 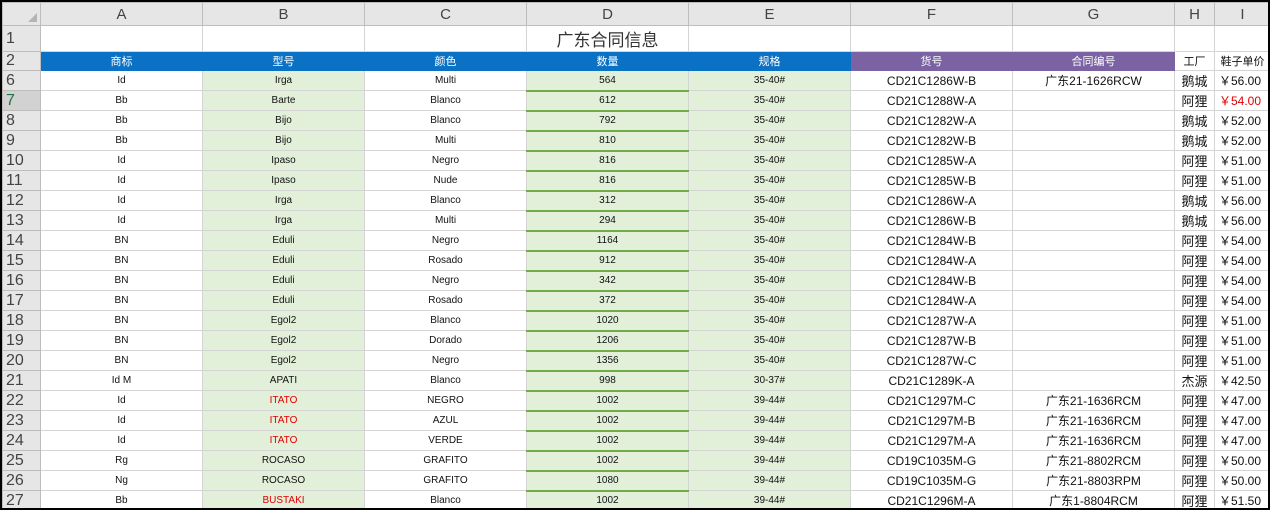 What do you see at coordinates (931, 499) in the screenshot?
I see `item-no-cell: CD21C1296M-A` at bounding box center [931, 499].